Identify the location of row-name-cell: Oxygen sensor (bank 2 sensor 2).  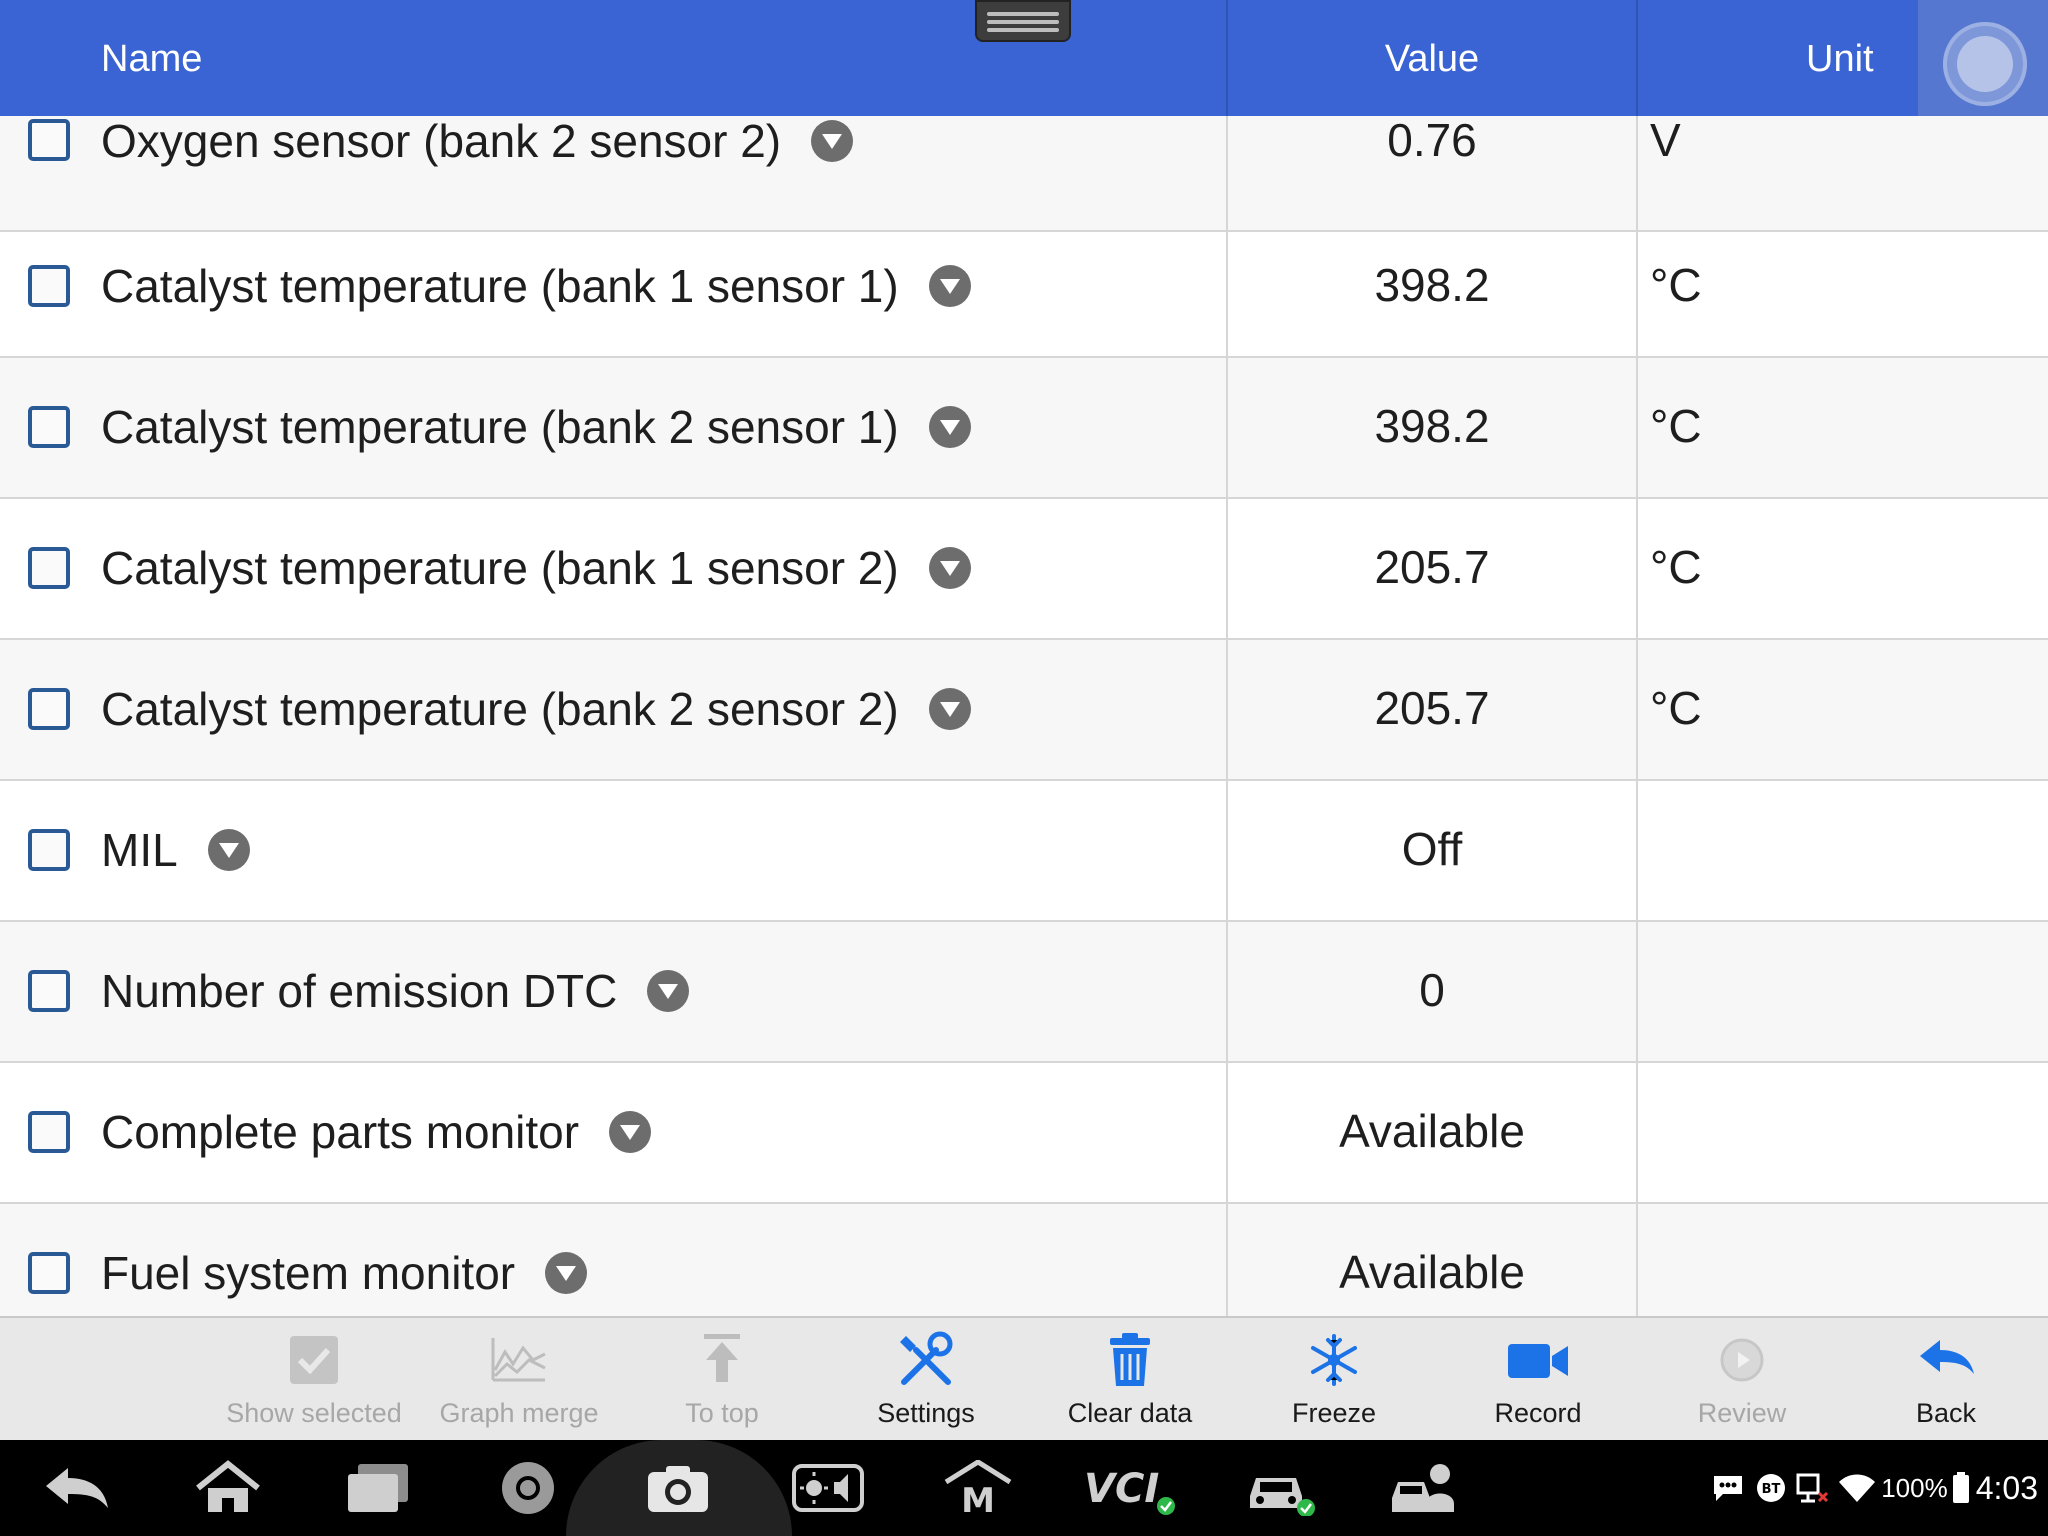
(477, 142).